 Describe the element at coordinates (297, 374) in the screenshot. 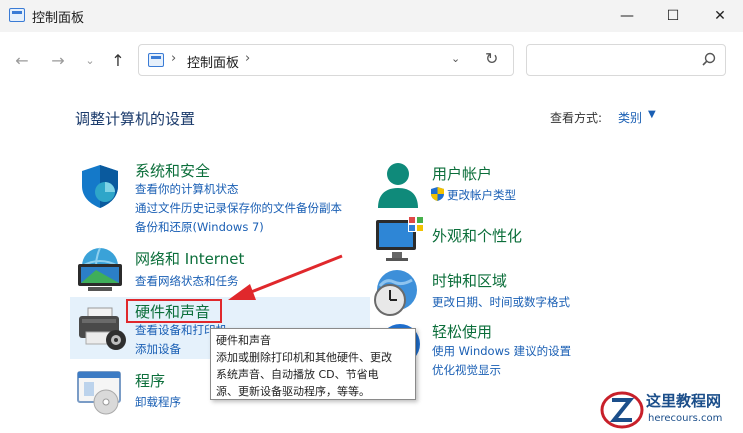

I see `tooltip-line: 系统声音、自动播放 CD、节省电` at that location.